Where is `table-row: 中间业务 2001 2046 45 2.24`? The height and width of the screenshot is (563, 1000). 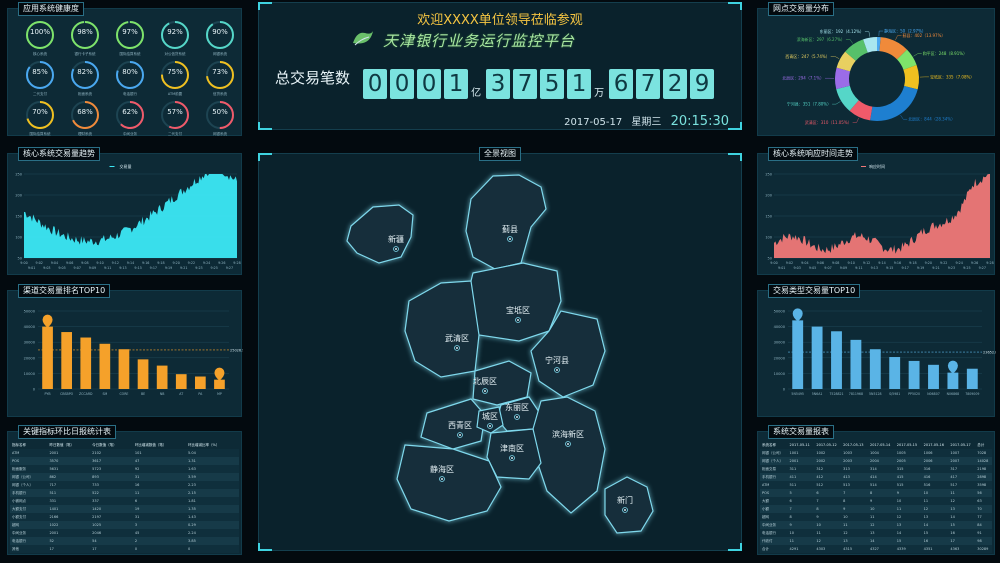 table-row: 中间业务 2001 2046 45 2.24 is located at coordinates (124, 533).